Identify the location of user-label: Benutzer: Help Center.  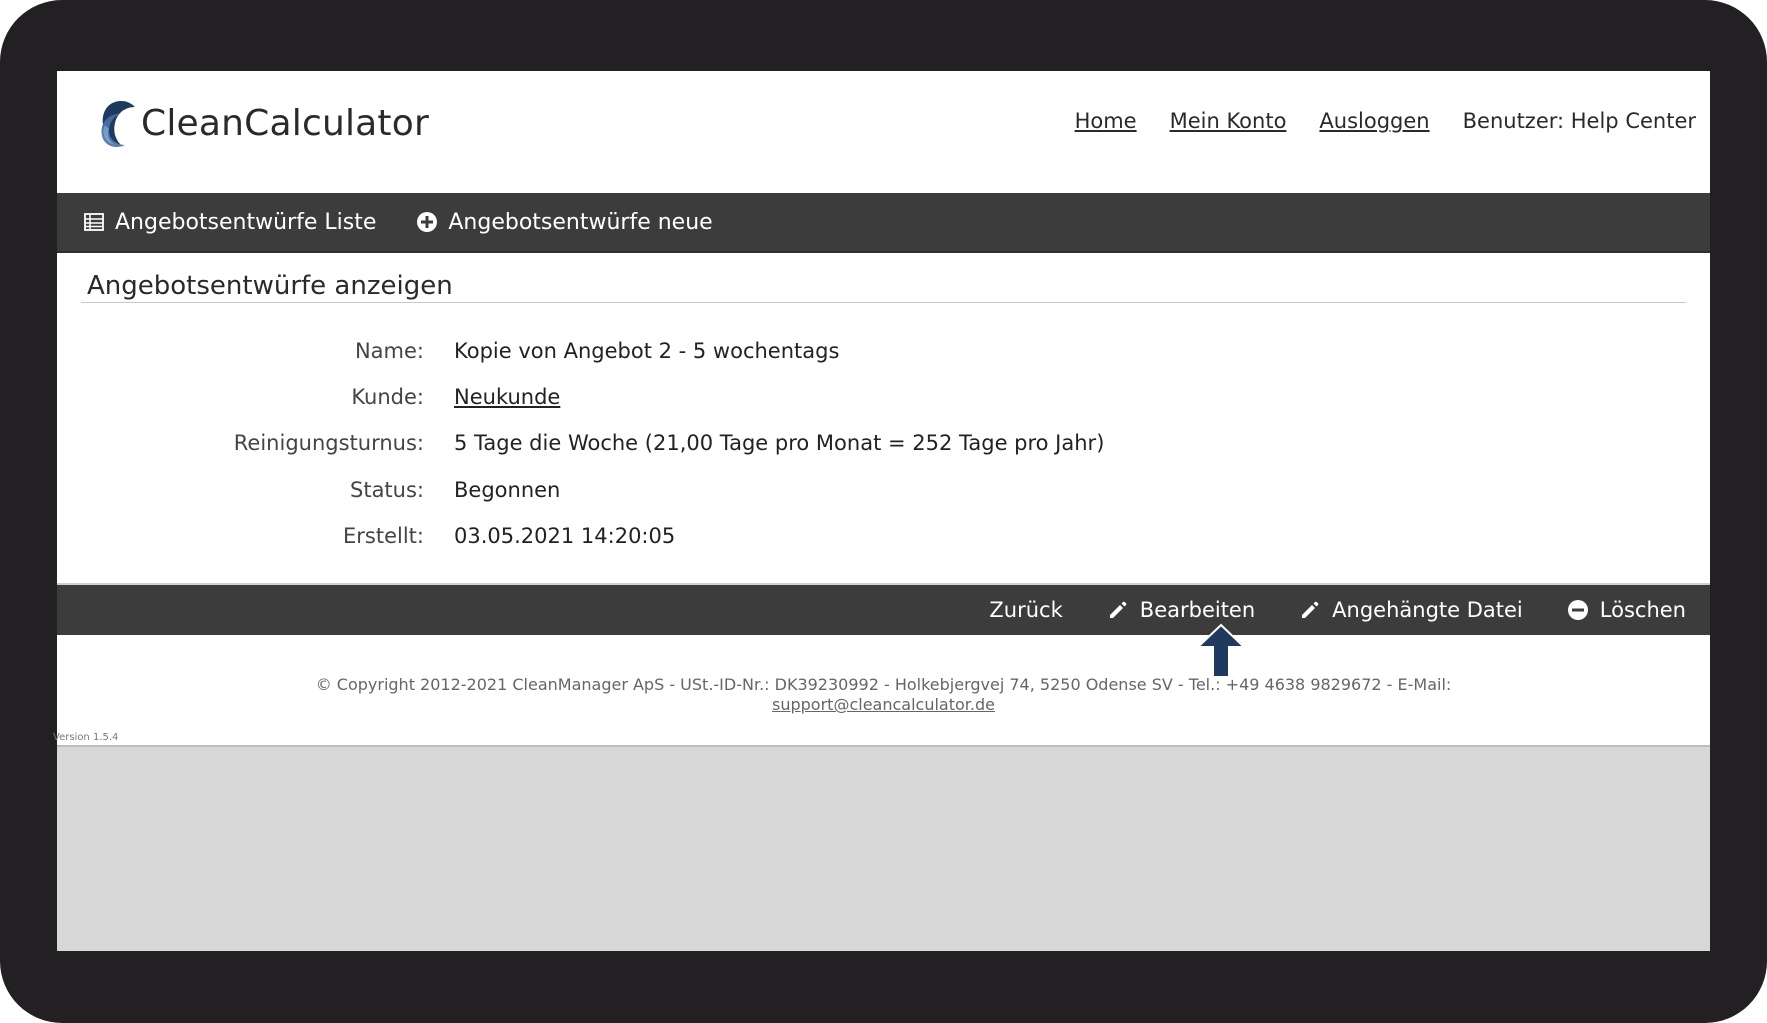
(1579, 121).